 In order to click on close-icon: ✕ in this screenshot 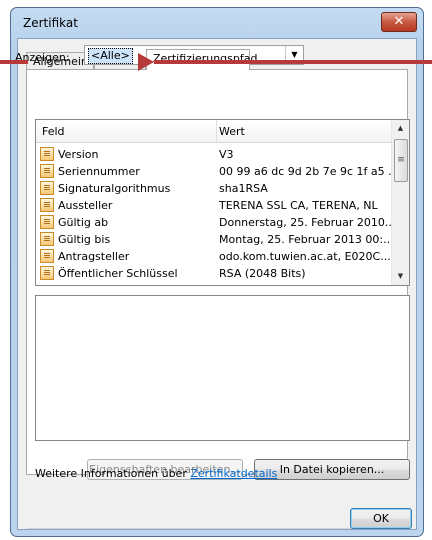, I will do `click(399, 21)`.